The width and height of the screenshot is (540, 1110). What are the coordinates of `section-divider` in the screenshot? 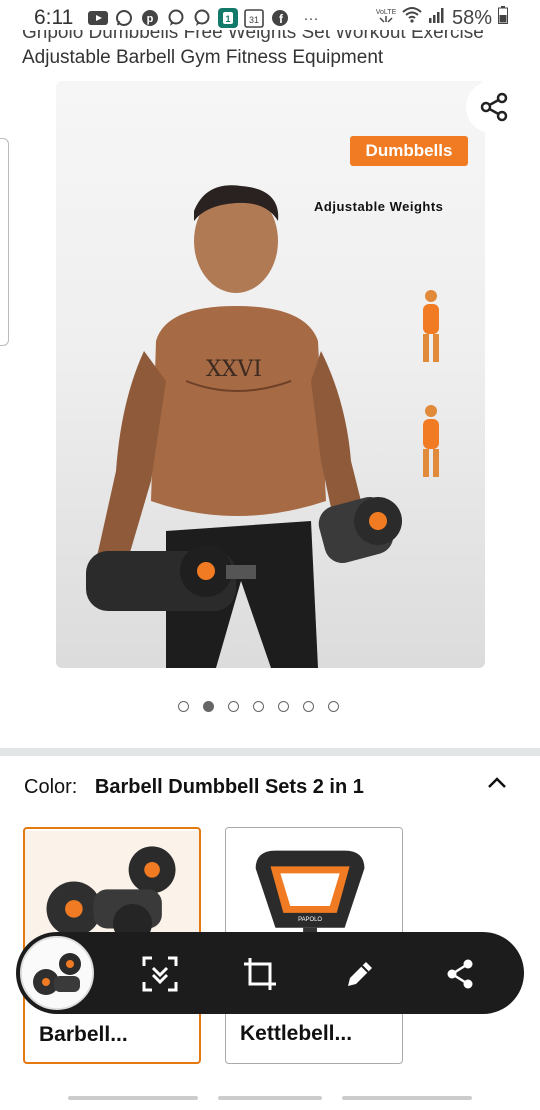 It's located at (270, 752).